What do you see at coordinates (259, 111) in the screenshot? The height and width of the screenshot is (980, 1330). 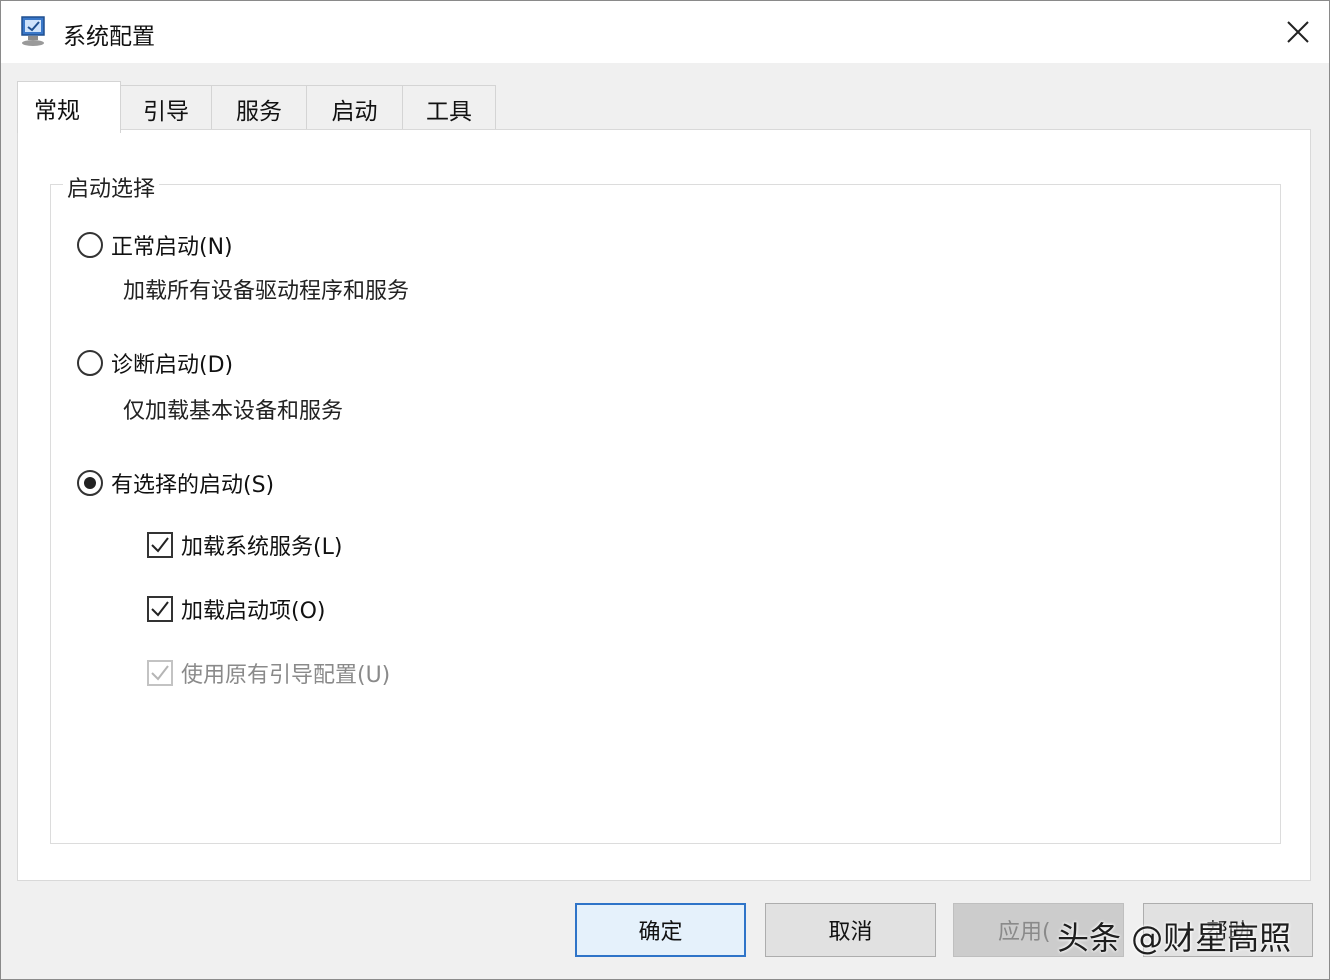 I see `tab-label: 服务` at bounding box center [259, 111].